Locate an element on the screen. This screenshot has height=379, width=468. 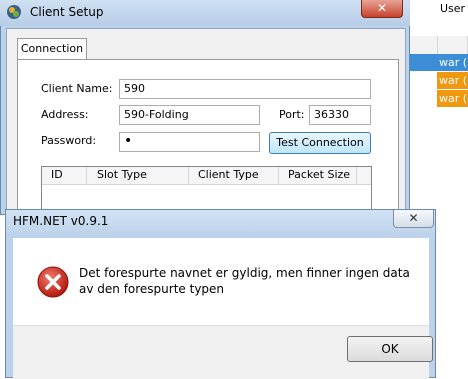
background-grid-header is located at coordinates (439, 45).